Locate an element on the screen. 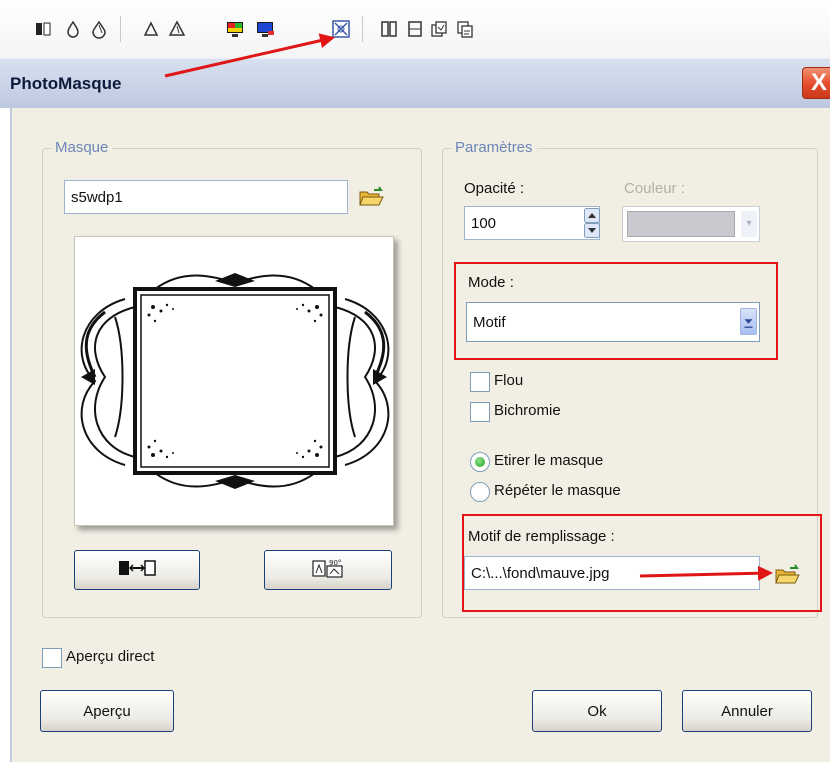  fill-open-folder-icon is located at coordinates (787, 575).